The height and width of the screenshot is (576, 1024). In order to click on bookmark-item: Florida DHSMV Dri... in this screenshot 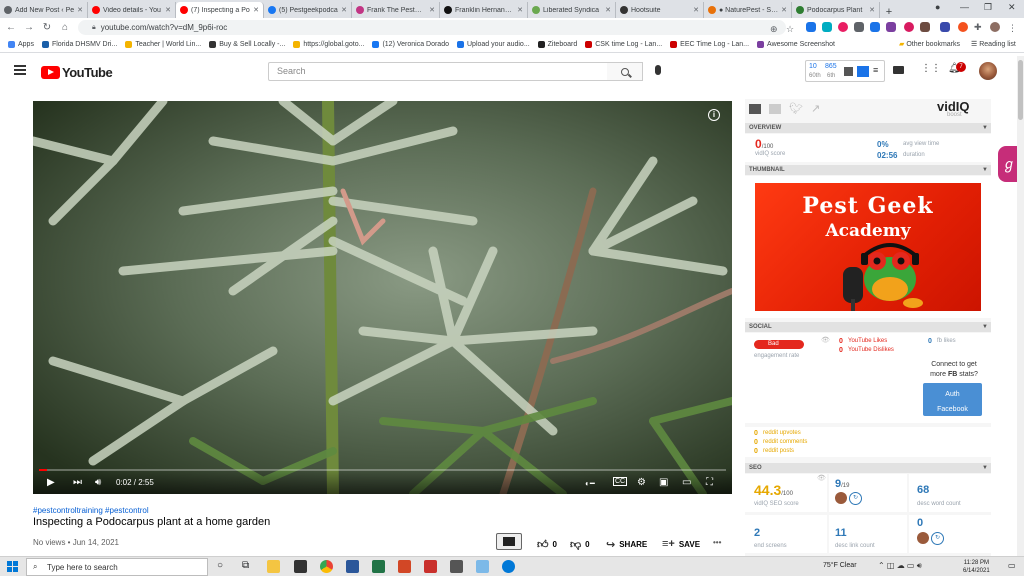, I will do `click(79, 44)`.